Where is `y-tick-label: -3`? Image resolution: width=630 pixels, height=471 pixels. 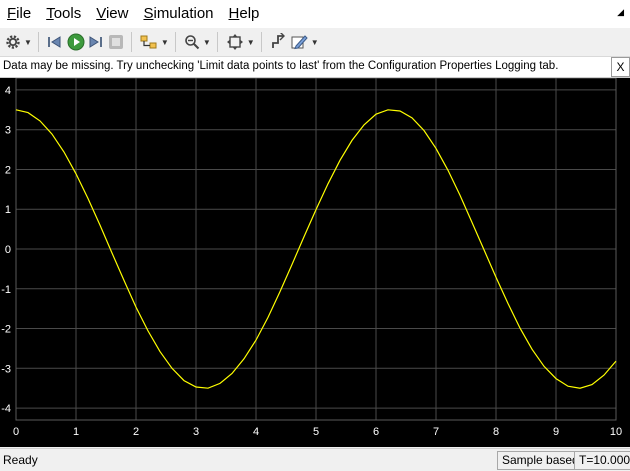 y-tick-label: -3 is located at coordinates (6, 369).